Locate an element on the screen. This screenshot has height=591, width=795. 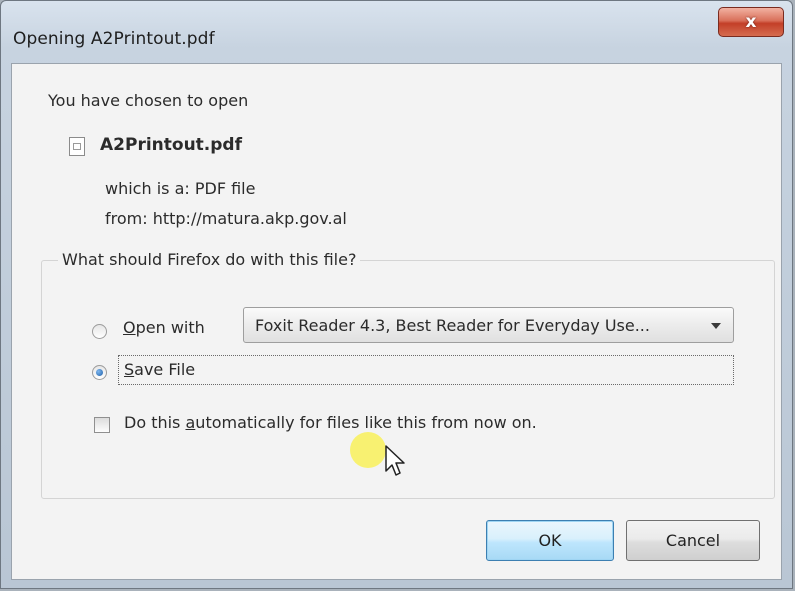
auto-action-label-before: Do this is located at coordinates (155, 422).